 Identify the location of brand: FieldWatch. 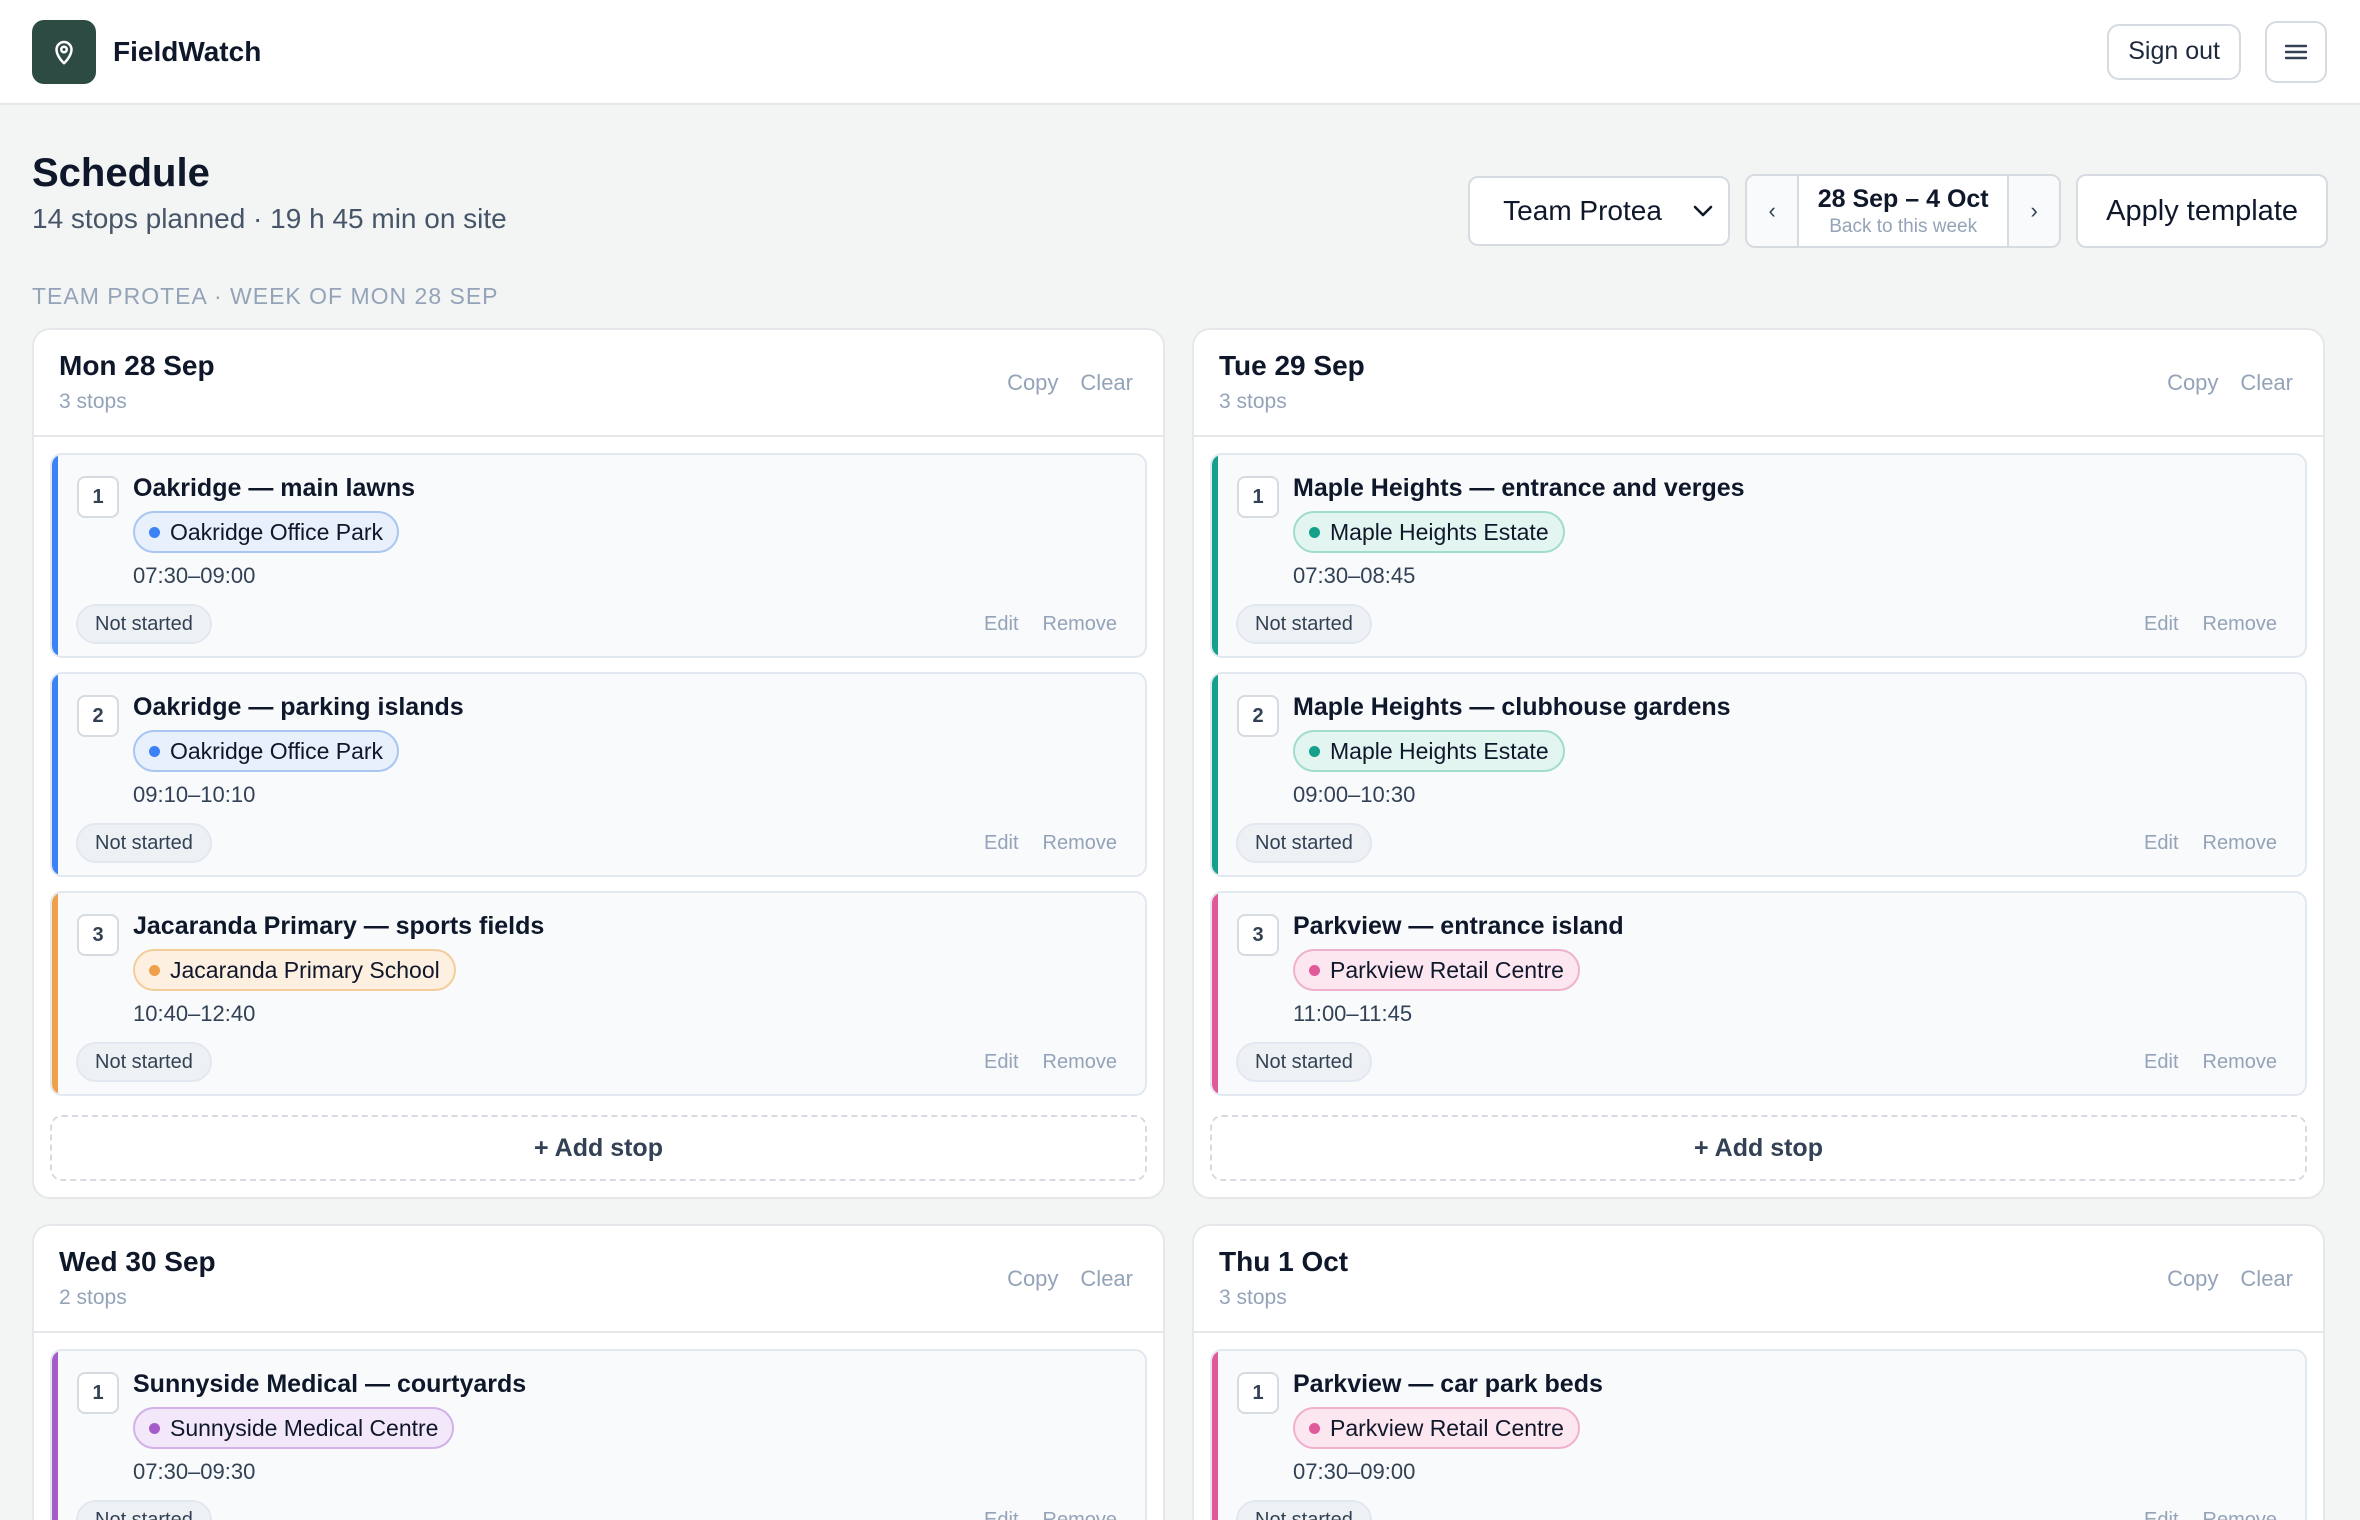
(147, 51).